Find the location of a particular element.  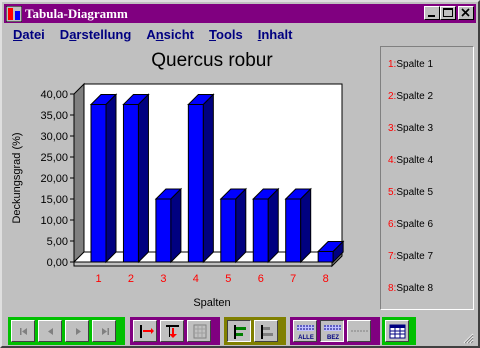

close-icon is located at coordinates (465, 12).